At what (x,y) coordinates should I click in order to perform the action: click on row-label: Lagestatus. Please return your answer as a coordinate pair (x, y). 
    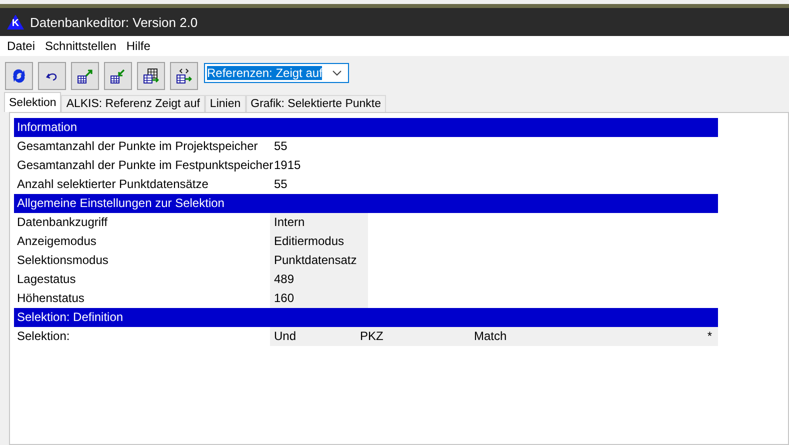
    Looking at the image, I should click on (46, 279).